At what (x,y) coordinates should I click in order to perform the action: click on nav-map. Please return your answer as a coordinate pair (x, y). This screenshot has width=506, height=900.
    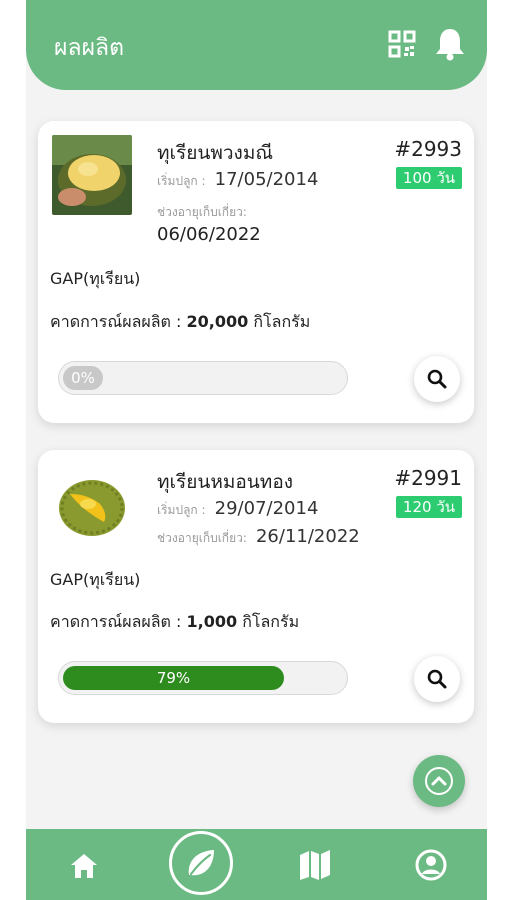
    Looking at the image, I should click on (316, 864).